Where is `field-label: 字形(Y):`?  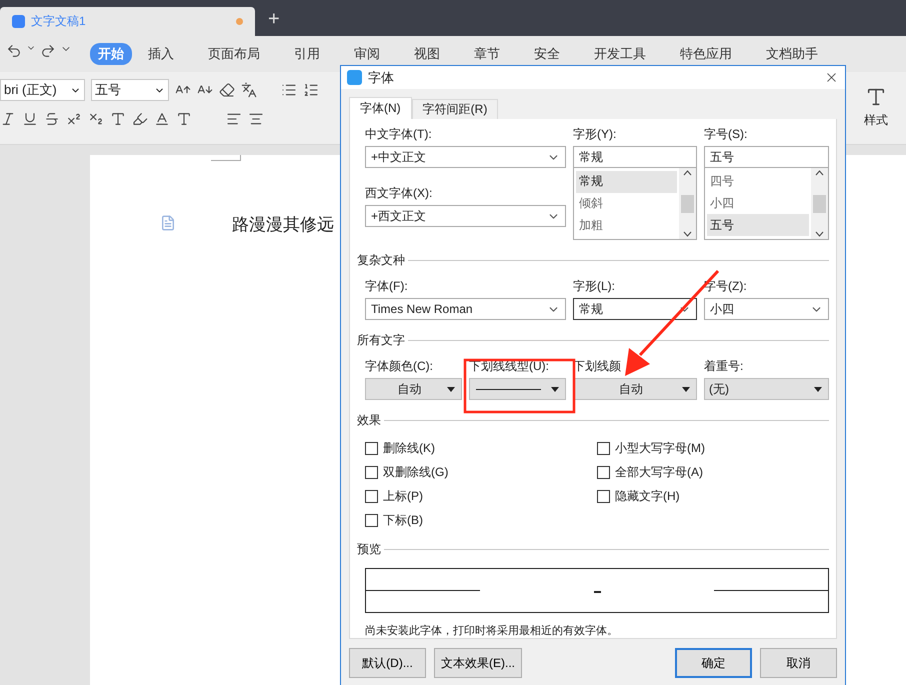
field-label: 字形(Y): is located at coordinates (594, 134).